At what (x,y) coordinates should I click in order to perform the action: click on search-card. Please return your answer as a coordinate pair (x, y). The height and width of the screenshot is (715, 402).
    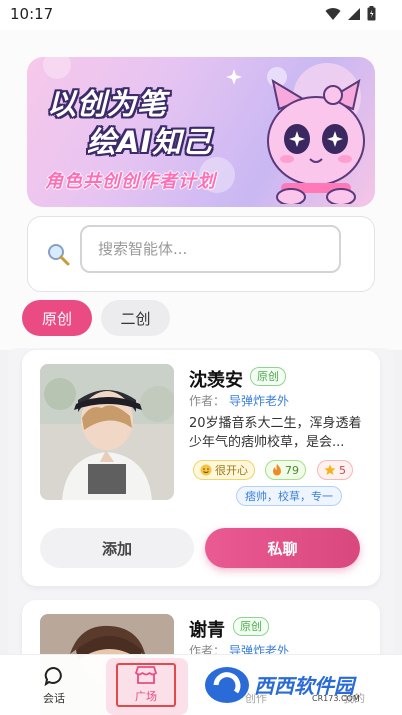
    Looking at the image, I should click on (201, 254).